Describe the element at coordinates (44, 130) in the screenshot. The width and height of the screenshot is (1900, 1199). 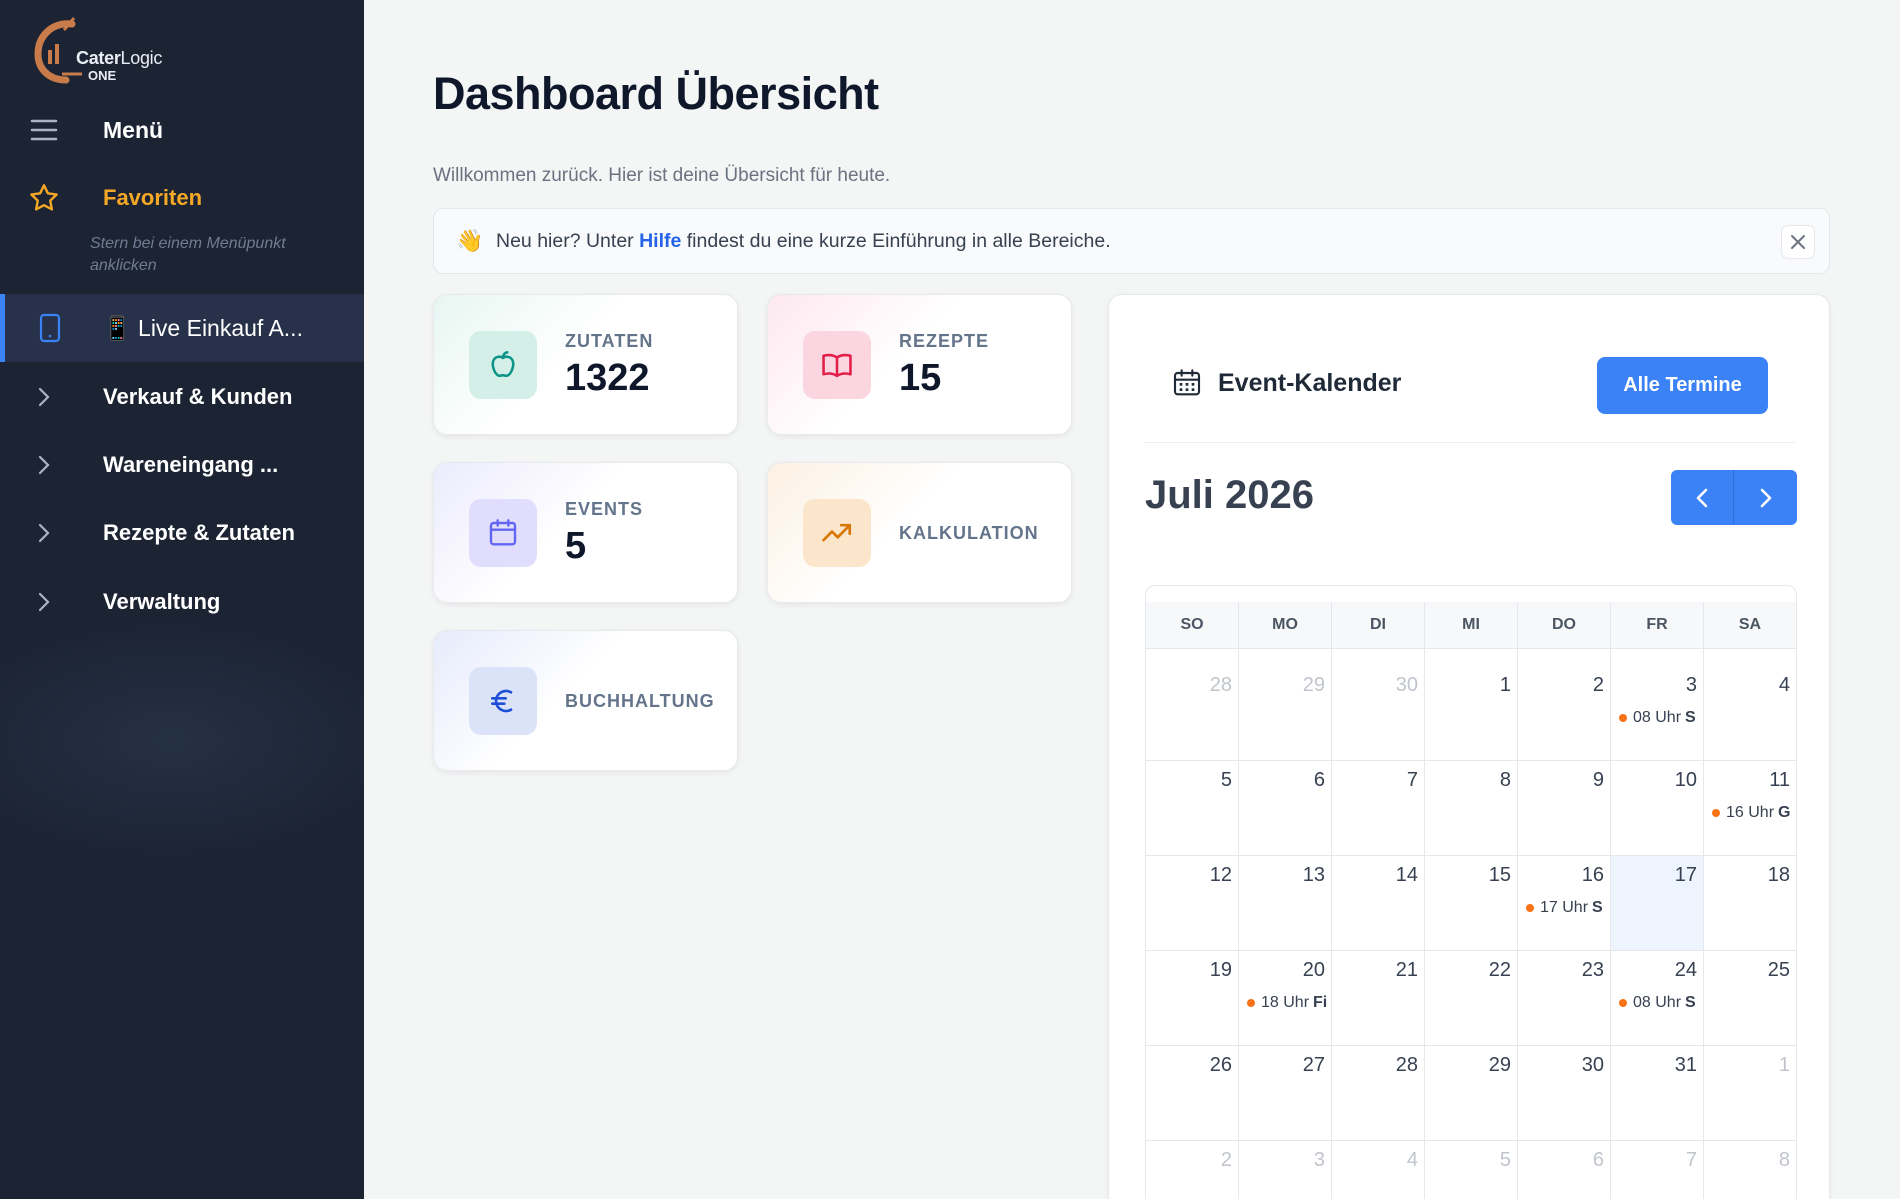
I see `hamburger-icon` at that location.